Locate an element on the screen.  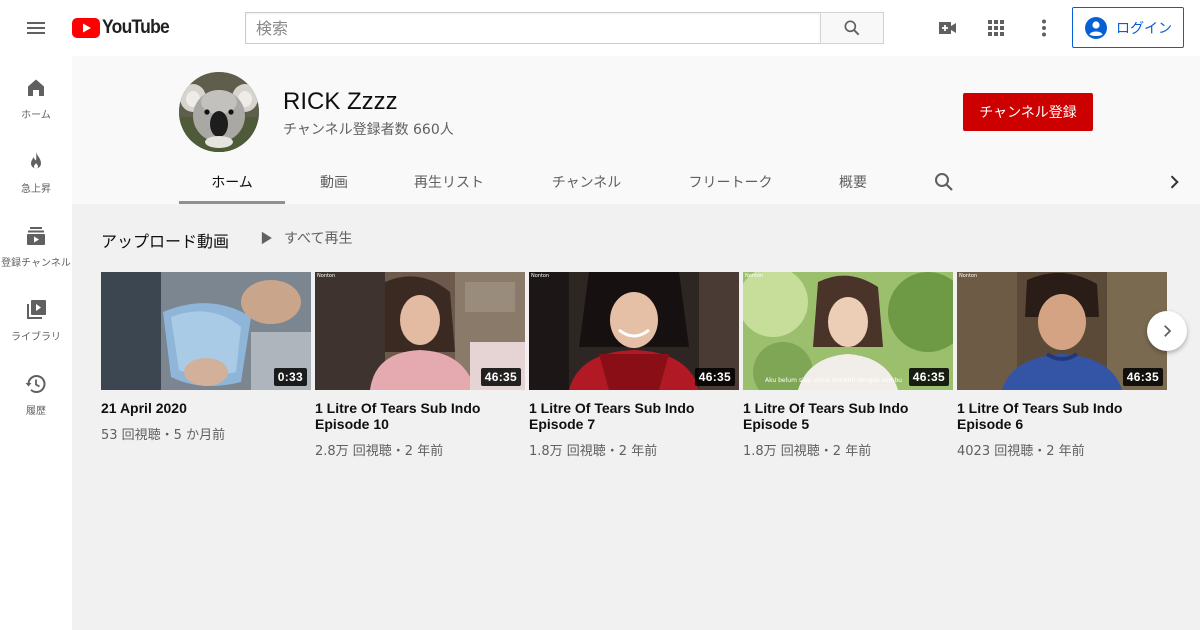
account-circle-icon is located at coordinates (1096, 27).